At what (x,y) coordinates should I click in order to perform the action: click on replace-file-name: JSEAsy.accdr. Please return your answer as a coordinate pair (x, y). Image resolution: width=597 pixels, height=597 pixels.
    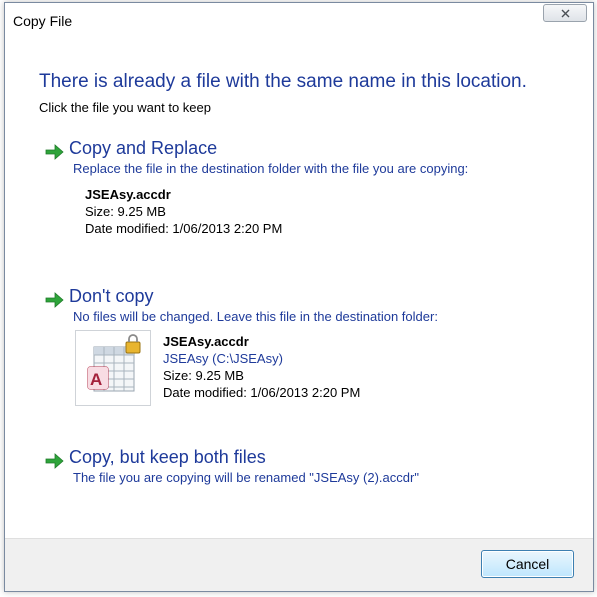
    Looking at the image, I should click on (128, 194).